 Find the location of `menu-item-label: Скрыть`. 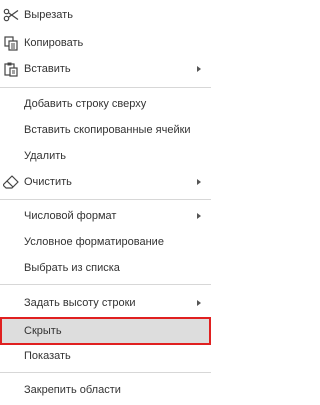

menu-item-label: Скрыть is located at coordinates (43, 331).